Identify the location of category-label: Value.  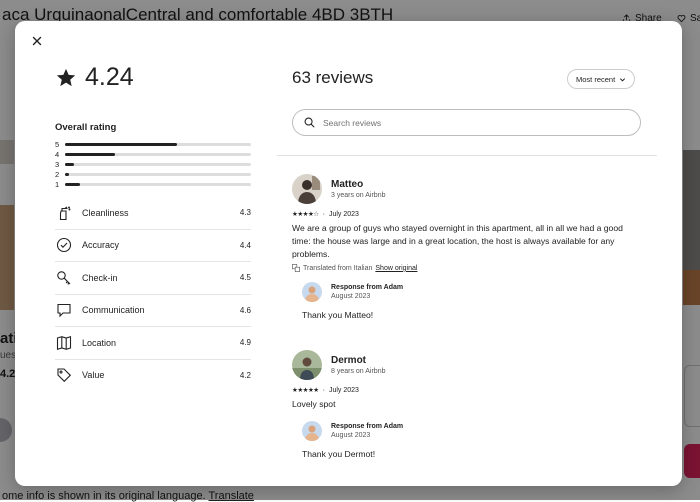
(93, 375).